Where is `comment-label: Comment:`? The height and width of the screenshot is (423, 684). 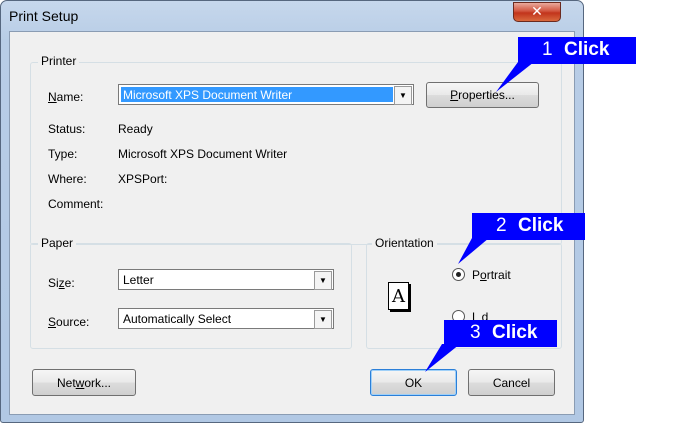 comment-label: Comment: is located at coordinates (76, 204).